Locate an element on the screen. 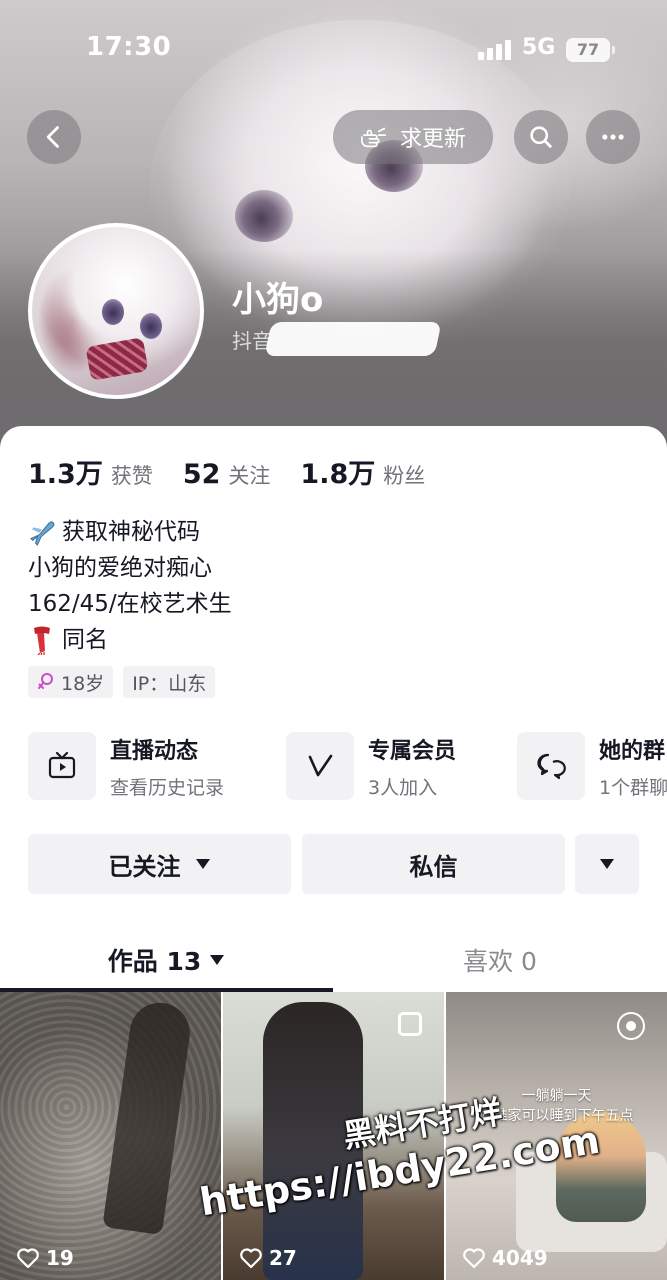  stat-value: 1.3万 is located at coordinates (65, 474).